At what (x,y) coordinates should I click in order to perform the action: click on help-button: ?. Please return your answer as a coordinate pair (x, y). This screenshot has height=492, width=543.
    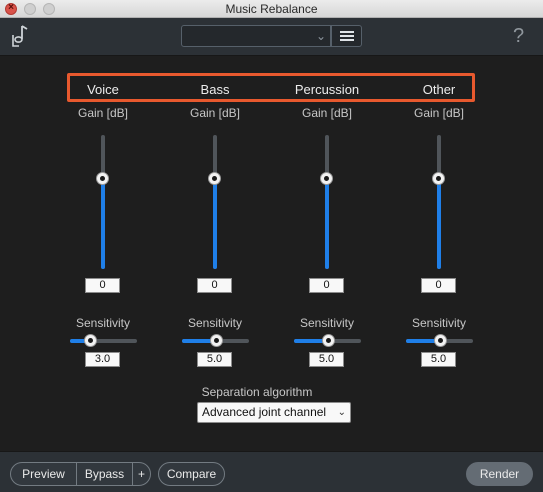
    Looking at the image, I should click on (518, 36).